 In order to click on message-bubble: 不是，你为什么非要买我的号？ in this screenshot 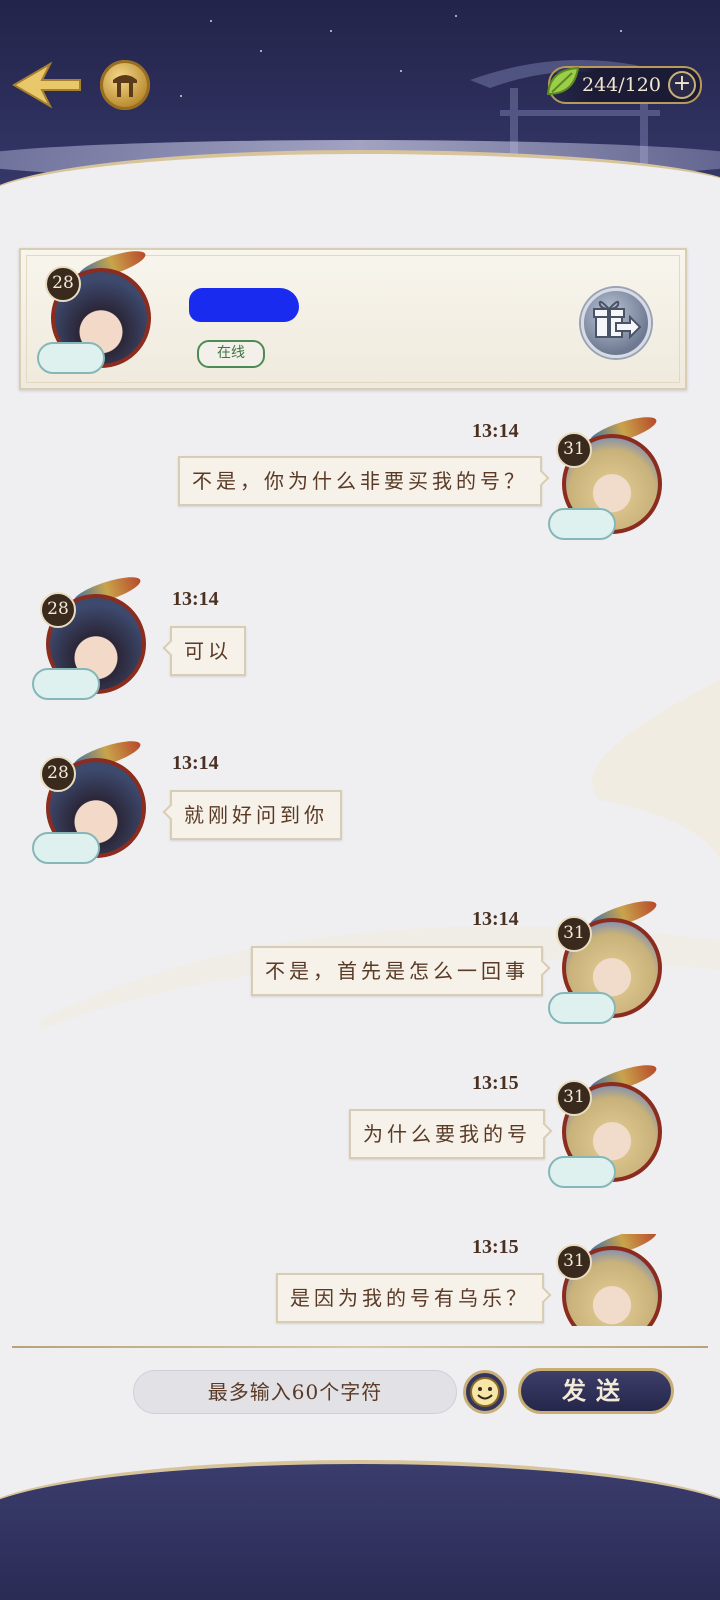, I will do `click(360, 481)`.